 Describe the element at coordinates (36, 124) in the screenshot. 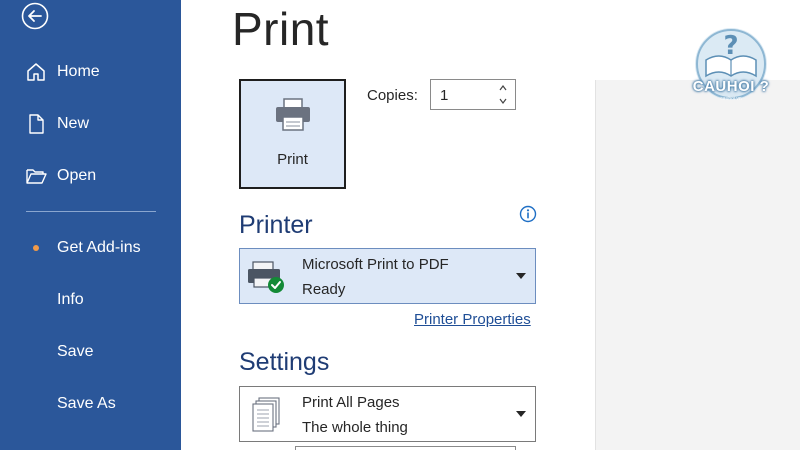

I see `new-document-icon` at that location.